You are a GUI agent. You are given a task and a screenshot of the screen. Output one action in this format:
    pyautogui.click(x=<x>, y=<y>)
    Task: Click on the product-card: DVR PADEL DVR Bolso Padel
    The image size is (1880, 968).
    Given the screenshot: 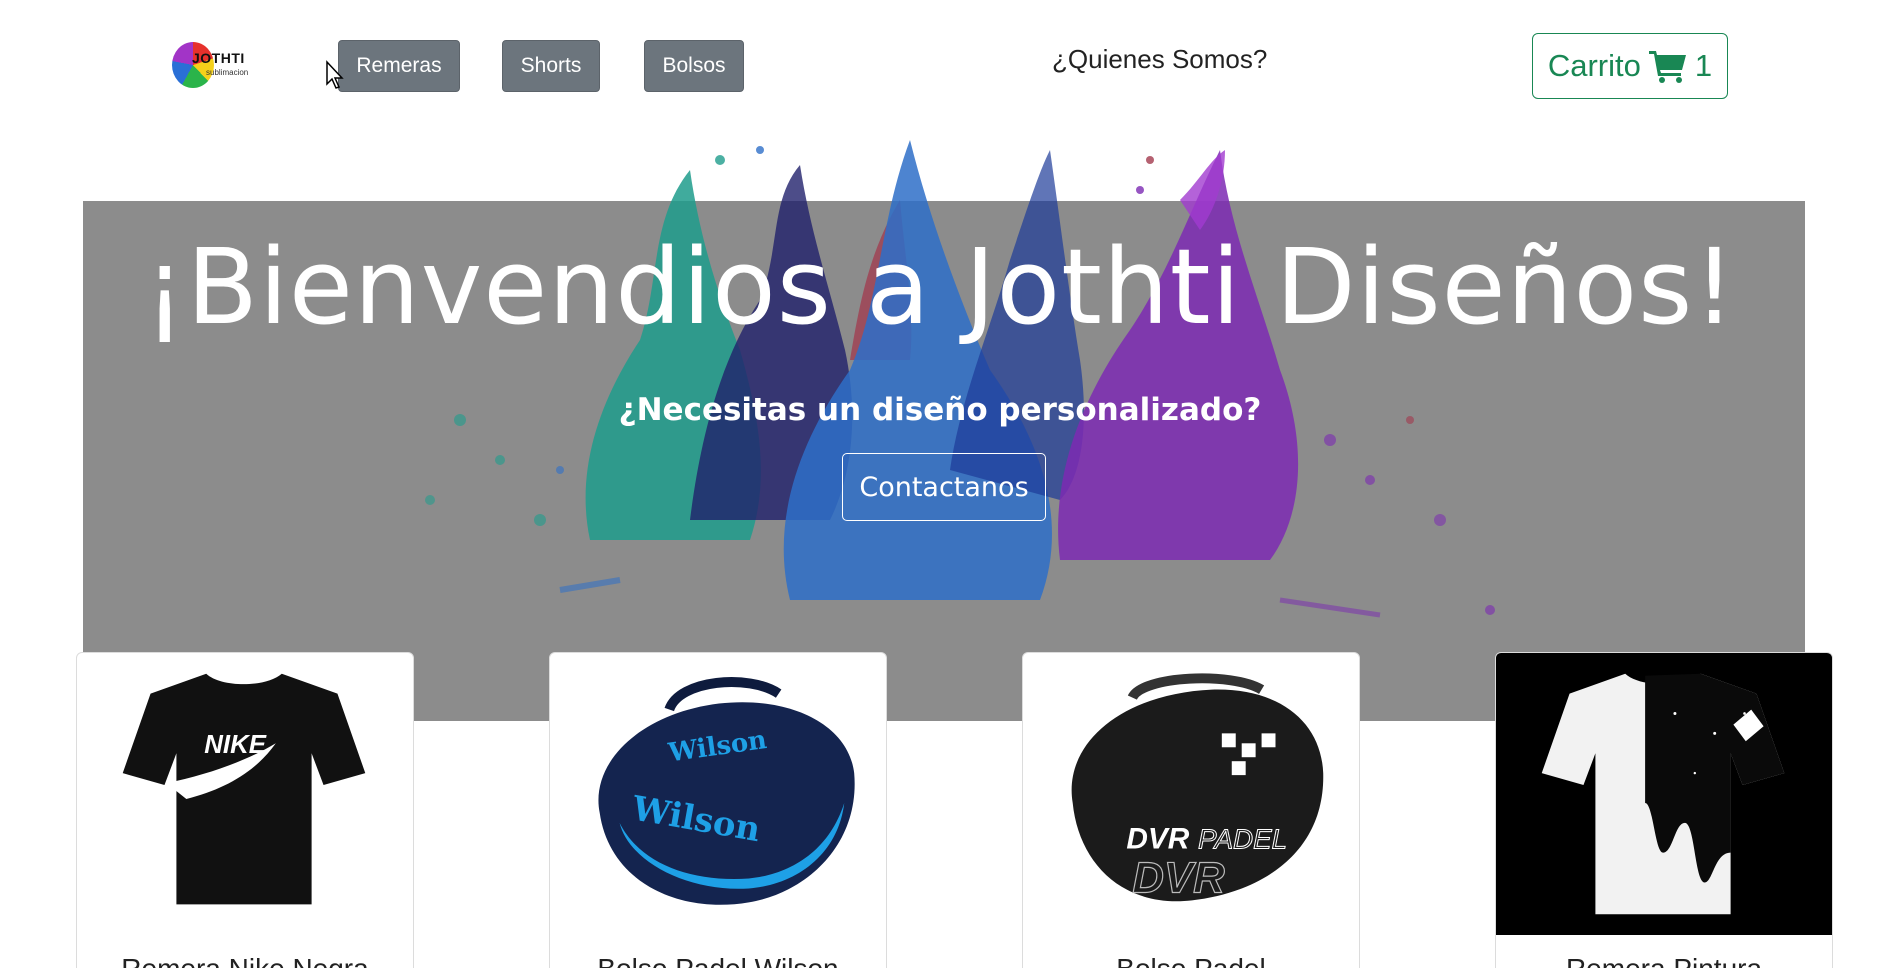 What is the action you would take?
    pyautogui.click(x=1191, y=810)
    